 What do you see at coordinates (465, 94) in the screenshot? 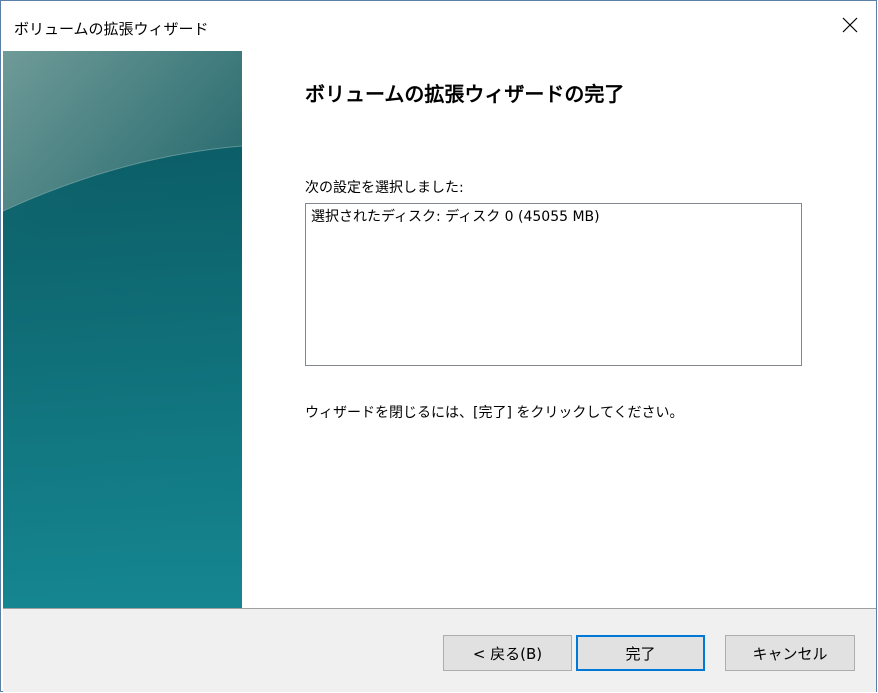
I see `page-title: ボリュームの拡張ウィザードの完了` at bounding box center [465, 94].